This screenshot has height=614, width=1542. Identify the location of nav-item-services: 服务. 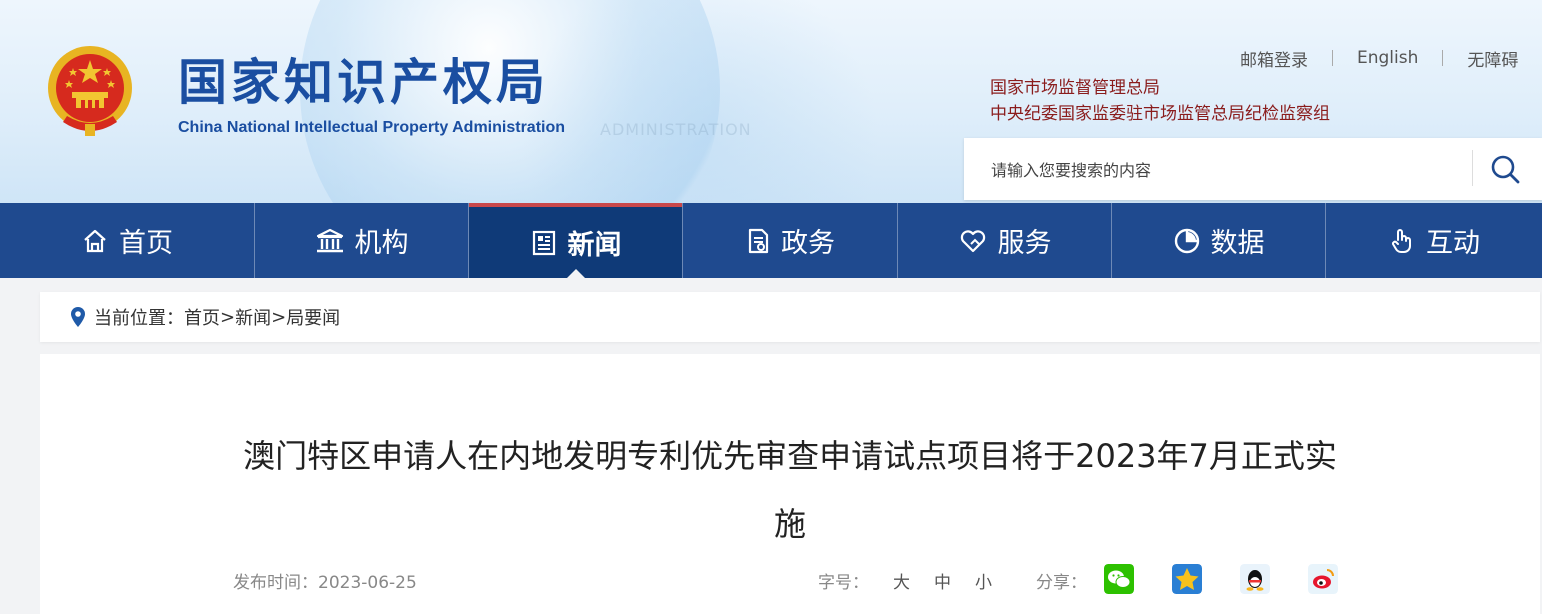
(1004, 240).